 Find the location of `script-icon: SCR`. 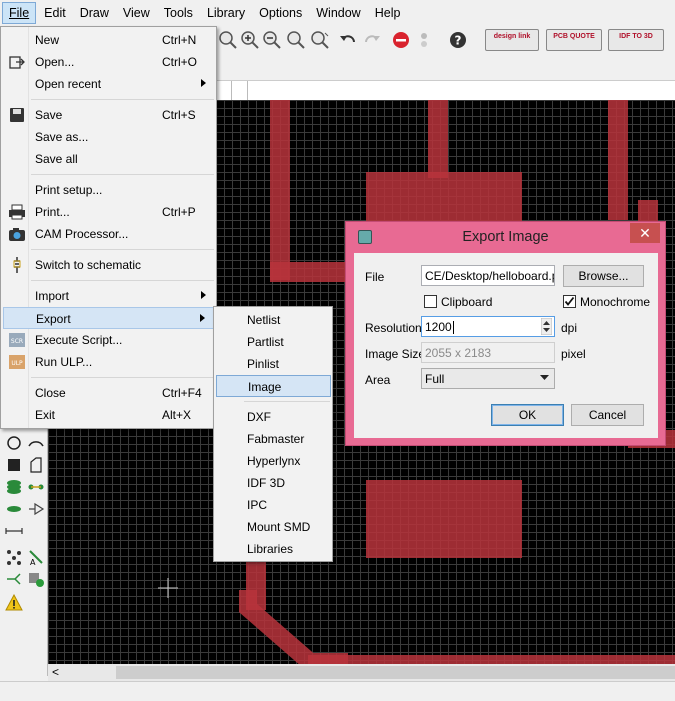

script-icon: SCR is located at coordinates (17, 340).